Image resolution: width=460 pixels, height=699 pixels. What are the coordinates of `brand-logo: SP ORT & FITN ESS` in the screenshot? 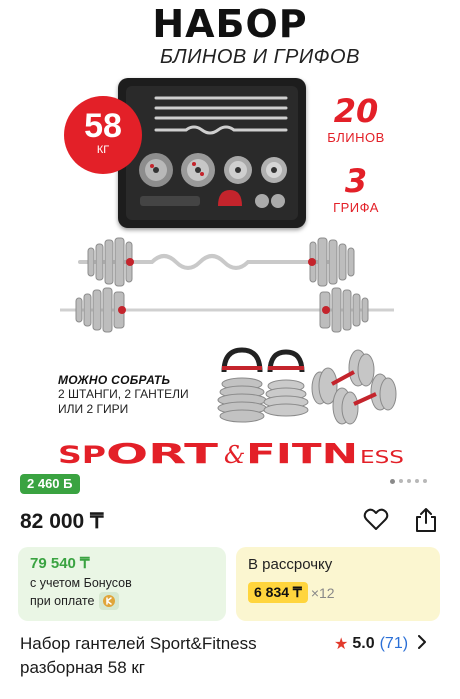 It's located at (231, 453).